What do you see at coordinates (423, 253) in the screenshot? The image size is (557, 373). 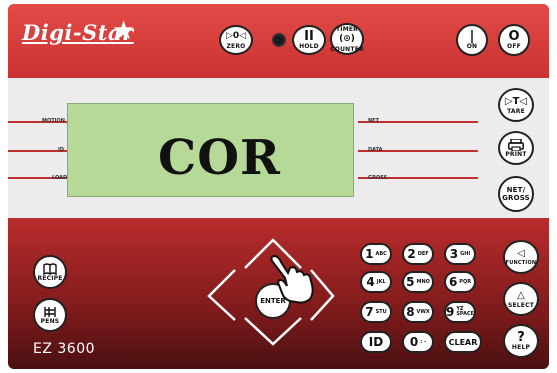 I see `key-sublabel: DEF` at bounding box center [423, 253].